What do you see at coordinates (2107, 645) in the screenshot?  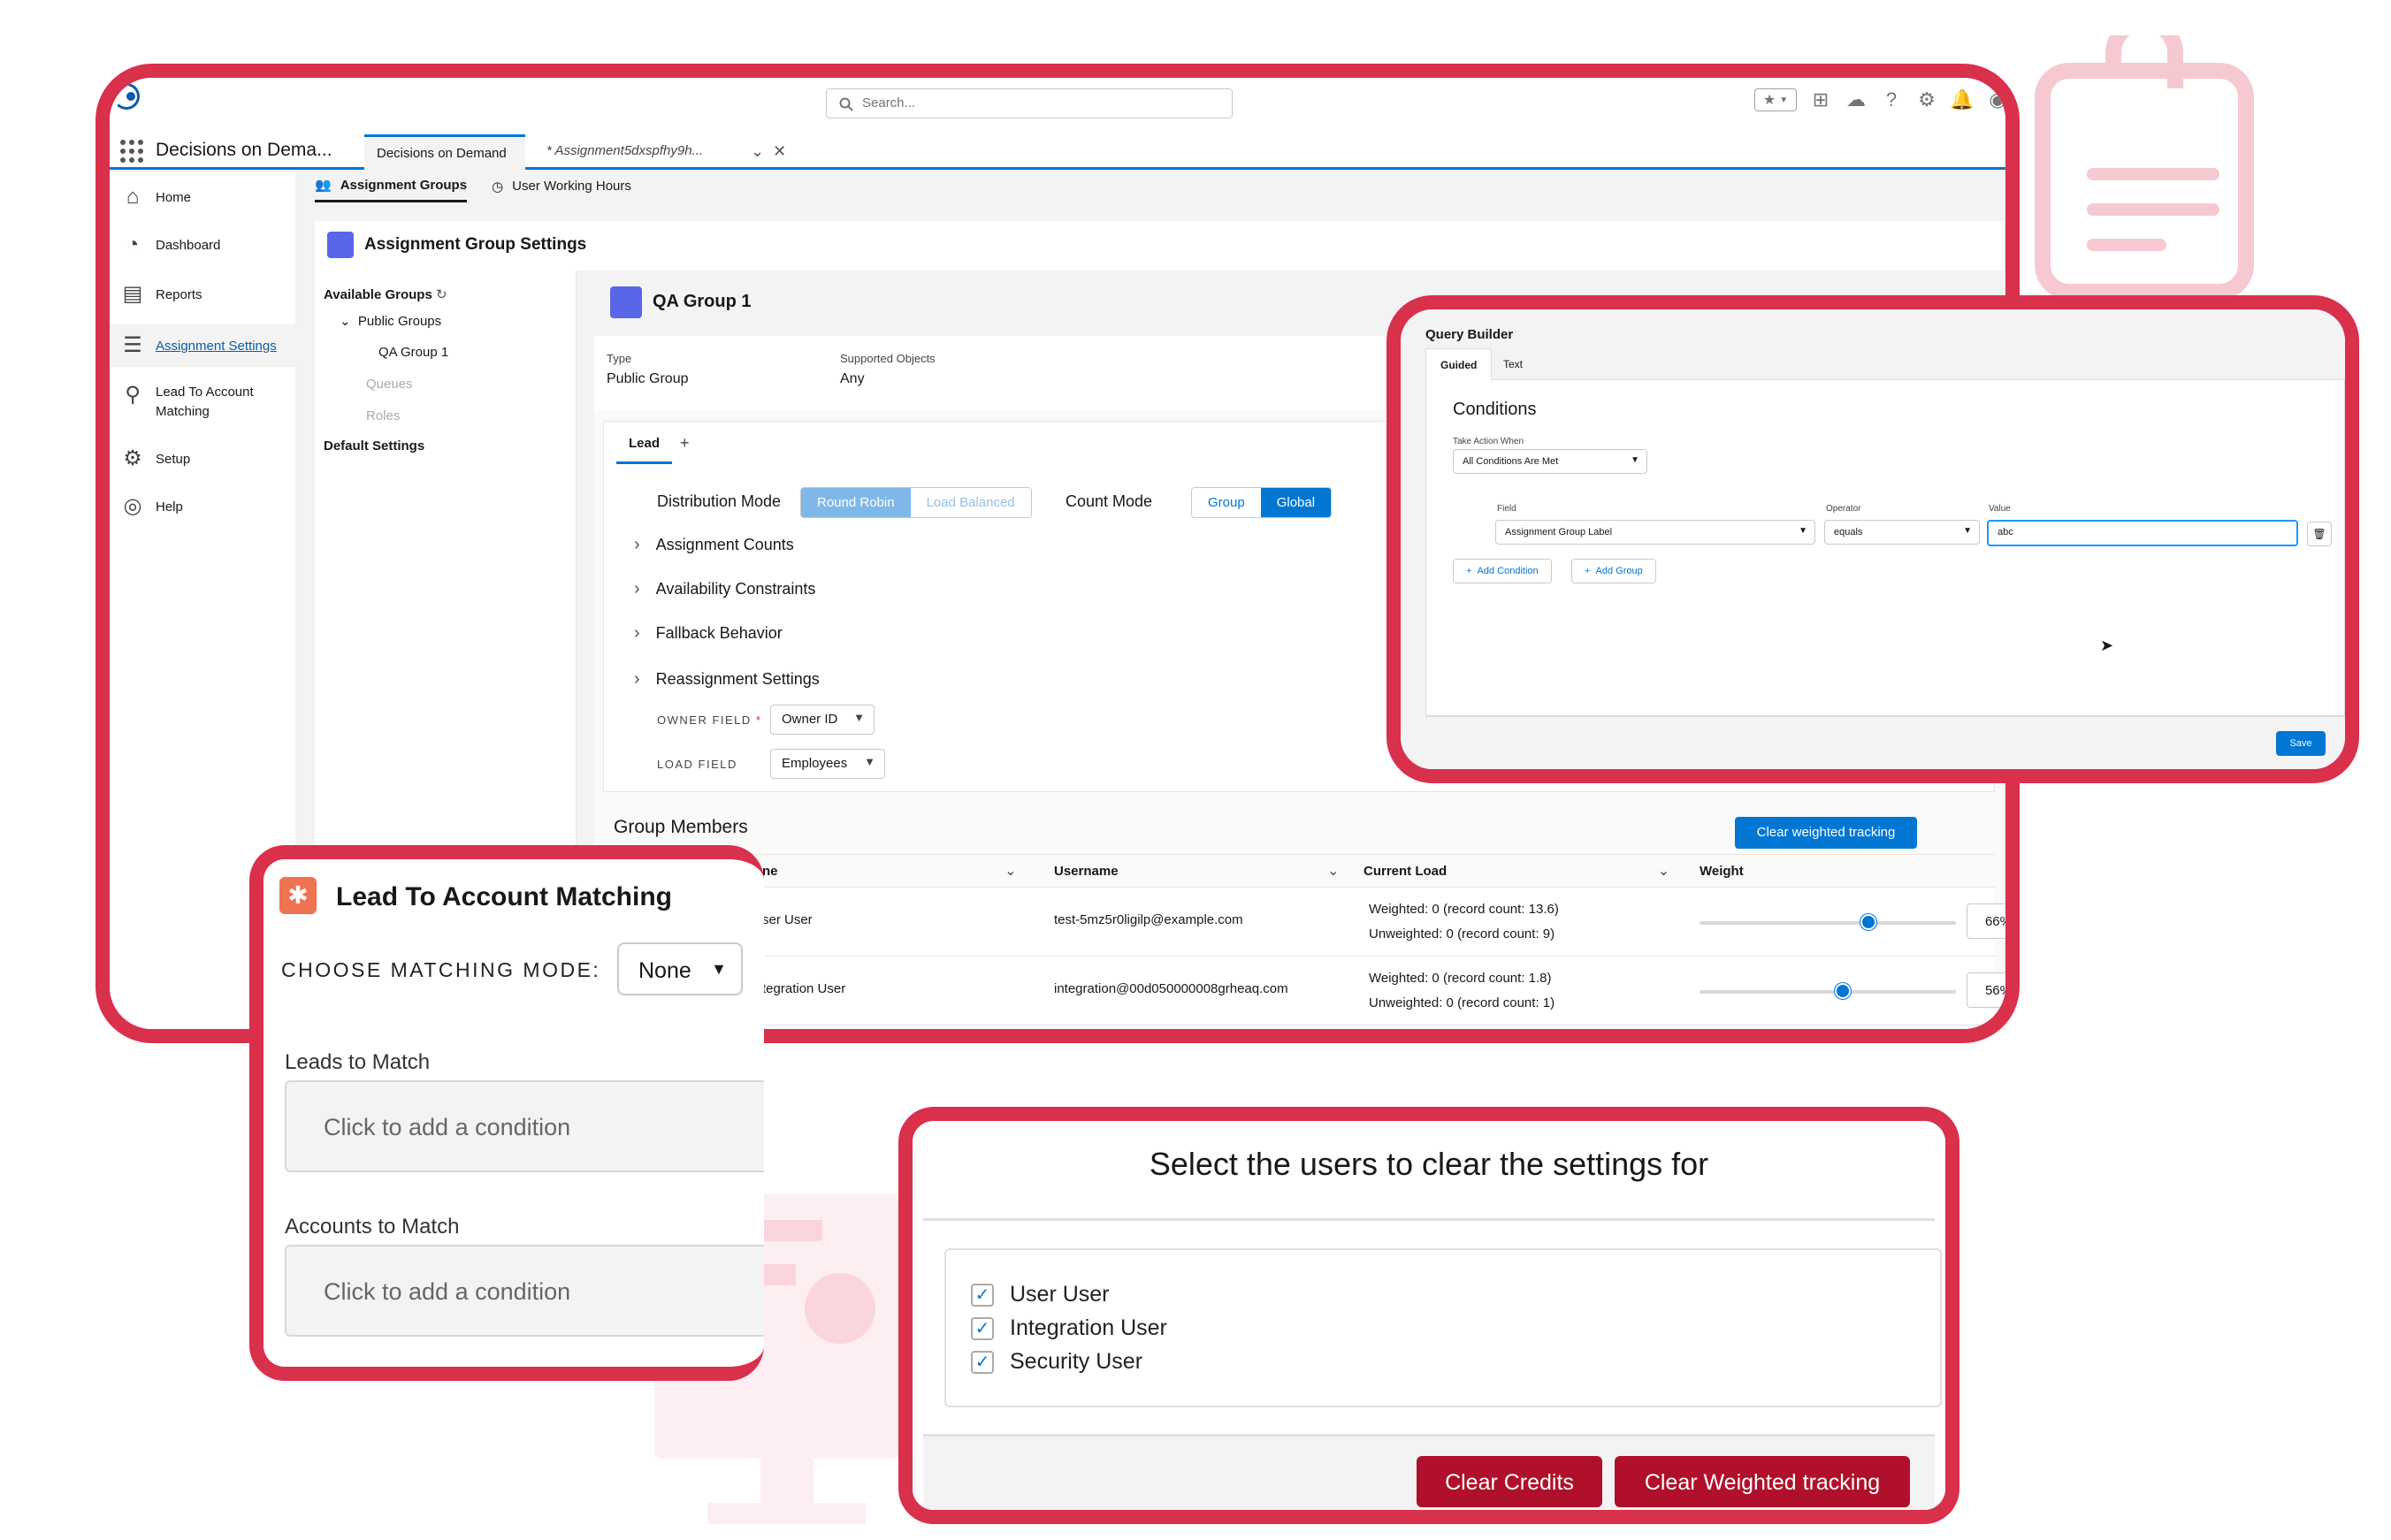 I see `mouse-cursor-icon: ➤` at bounding box center [2107, 645].